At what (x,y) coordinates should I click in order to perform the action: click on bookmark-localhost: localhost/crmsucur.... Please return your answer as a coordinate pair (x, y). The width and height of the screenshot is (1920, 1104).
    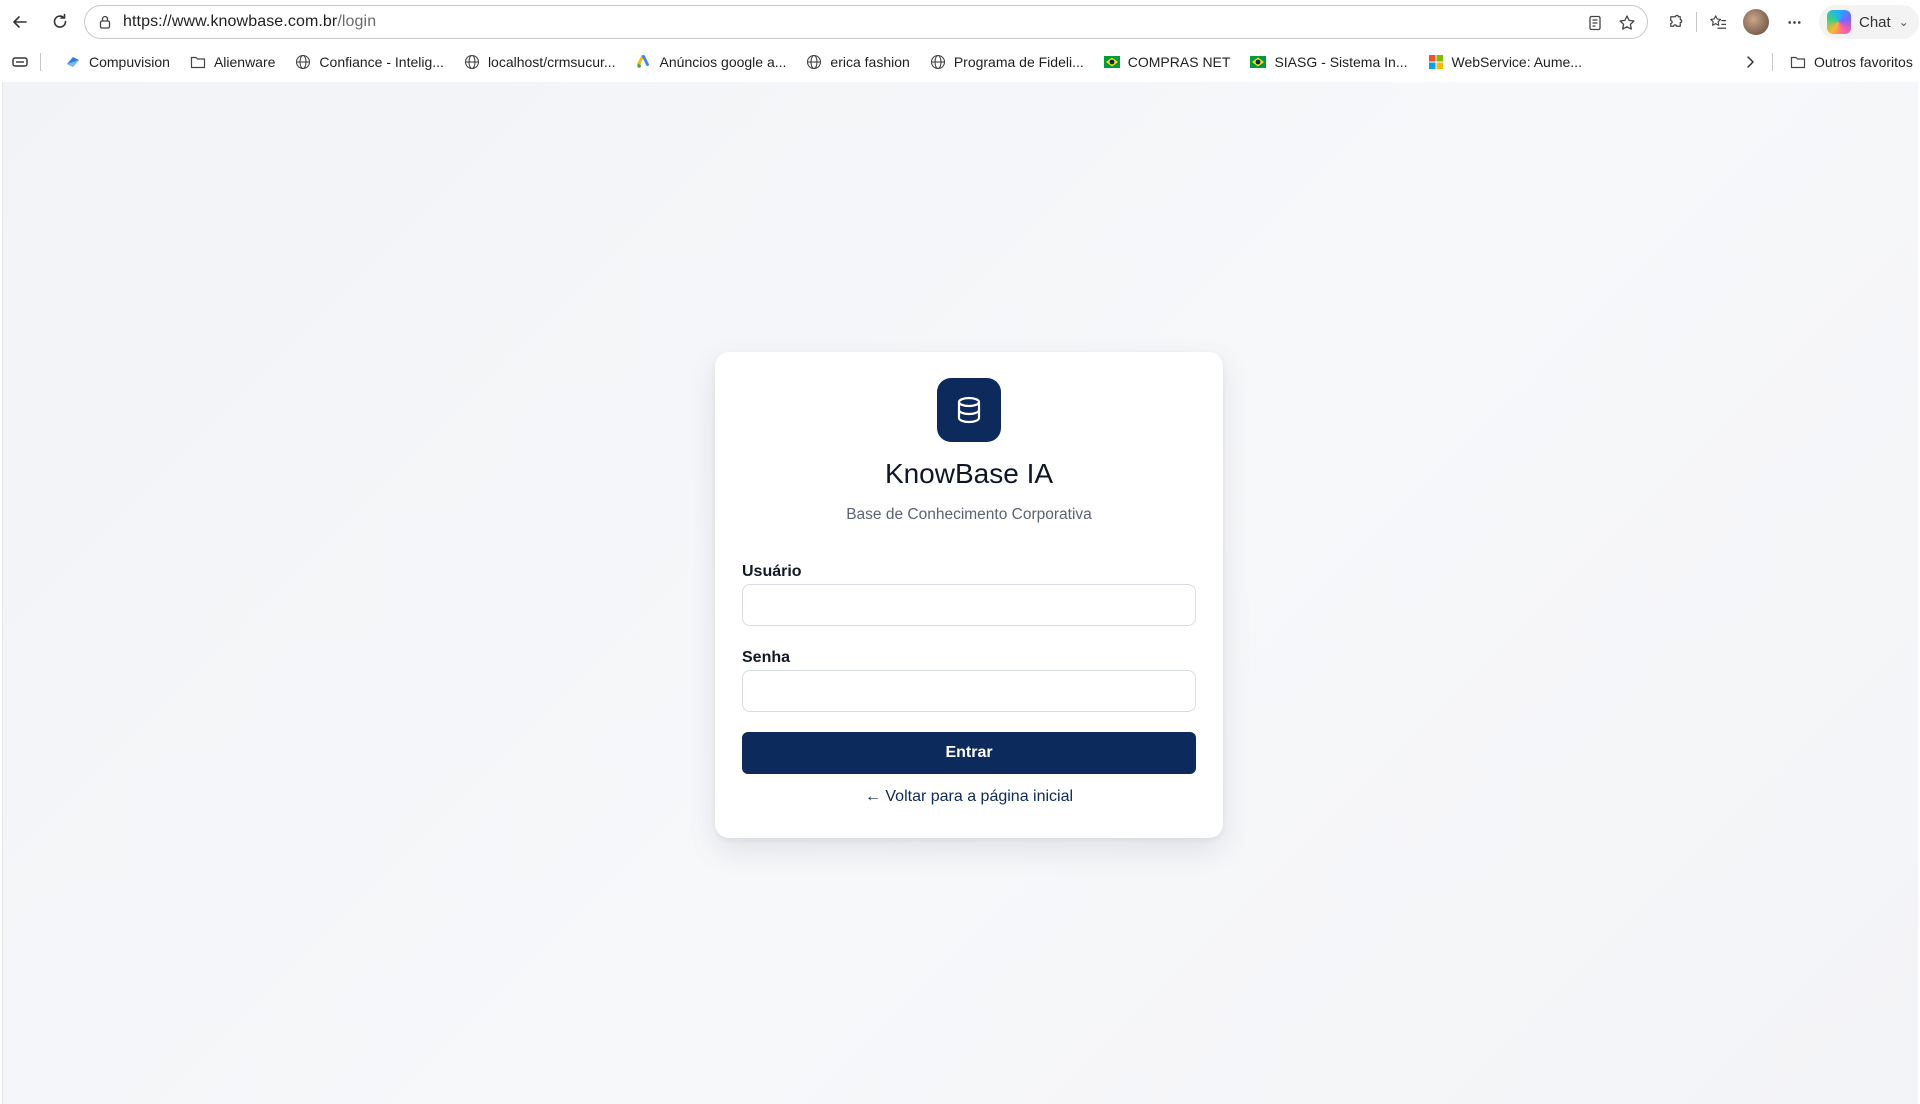
    Looking at the image, I should click on (540, 62).